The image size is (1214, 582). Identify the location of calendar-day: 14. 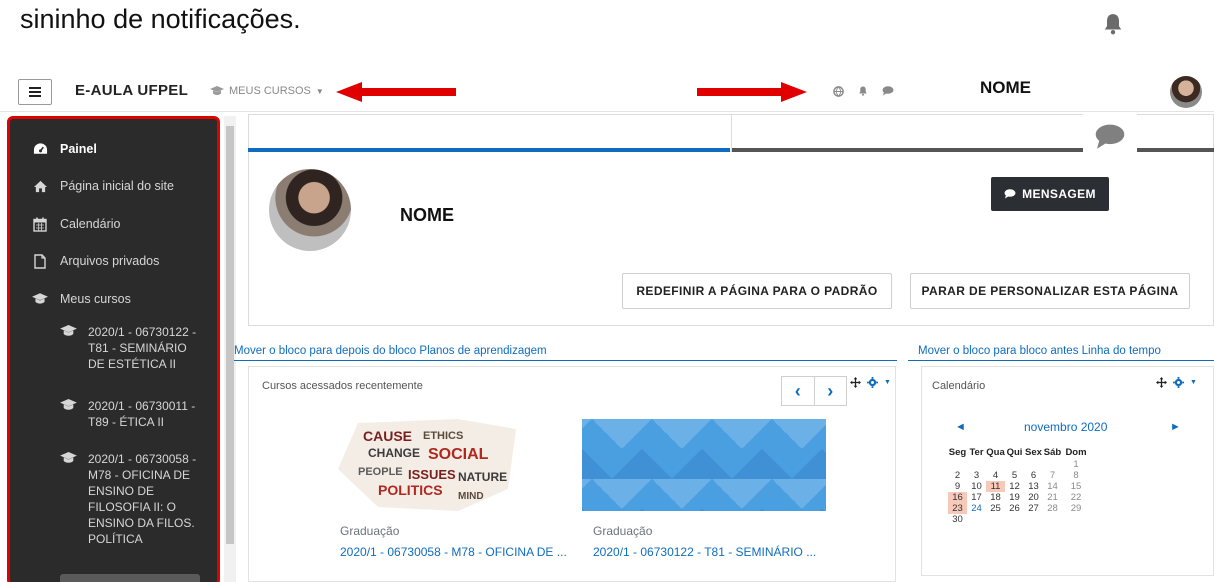
(1052, 486).